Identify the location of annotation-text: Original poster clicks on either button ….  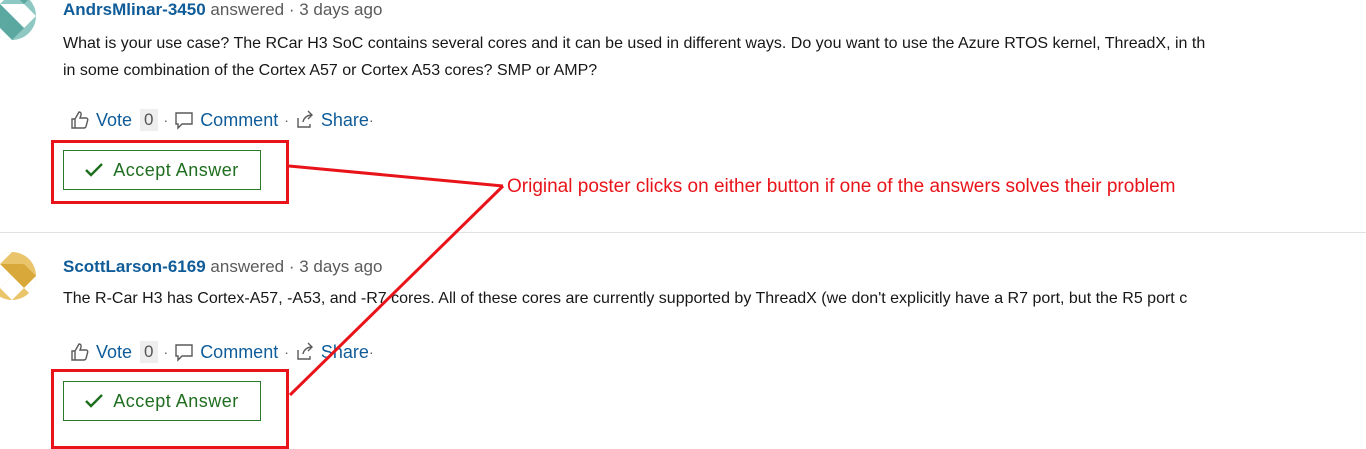
(841, 186).